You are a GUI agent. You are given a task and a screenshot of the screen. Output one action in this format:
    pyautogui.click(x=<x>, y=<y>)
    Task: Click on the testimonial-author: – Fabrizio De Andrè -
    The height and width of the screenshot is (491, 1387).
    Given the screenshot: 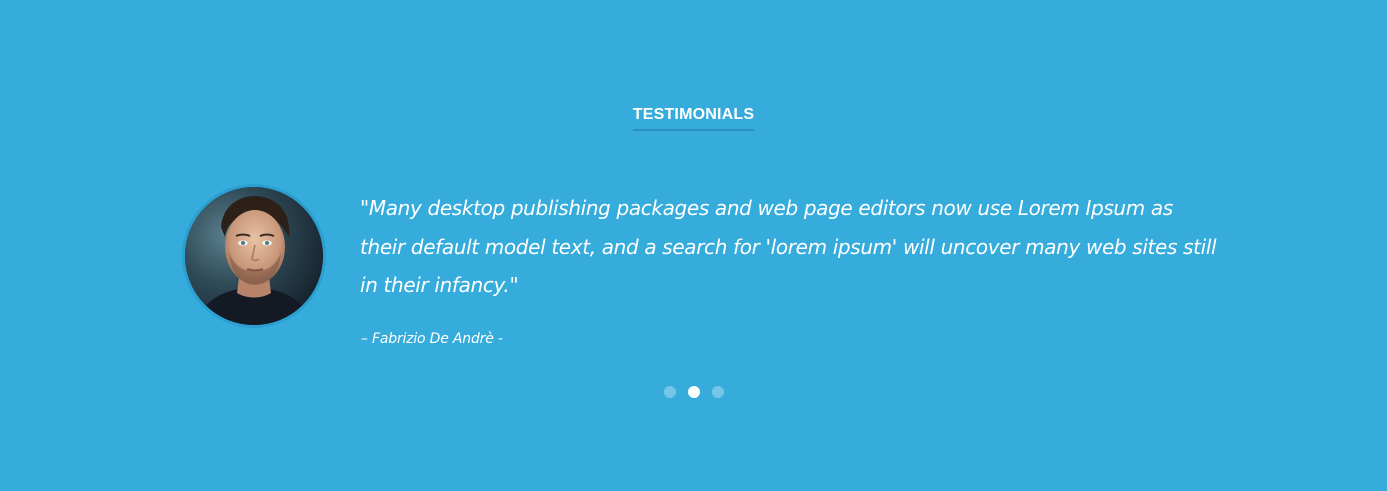 What is the action you would take?
    pyautogui.click(x=432, y=339)
    